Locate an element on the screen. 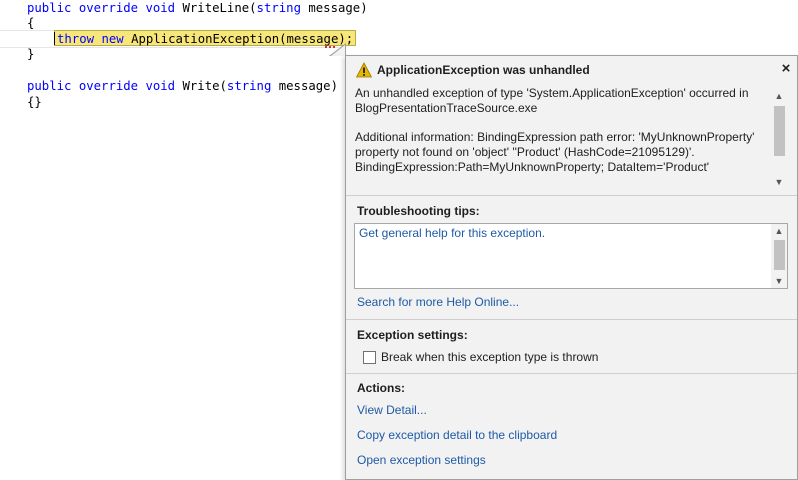  code-line-open-brace: { is located at coordinates (30, 23).